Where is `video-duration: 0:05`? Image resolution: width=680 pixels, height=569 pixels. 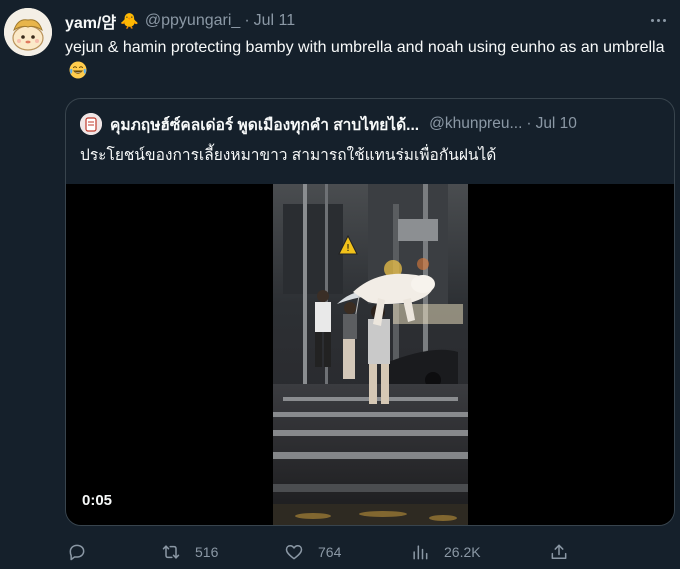
video-duration: 0:05 is located at coordinates (97, 500).